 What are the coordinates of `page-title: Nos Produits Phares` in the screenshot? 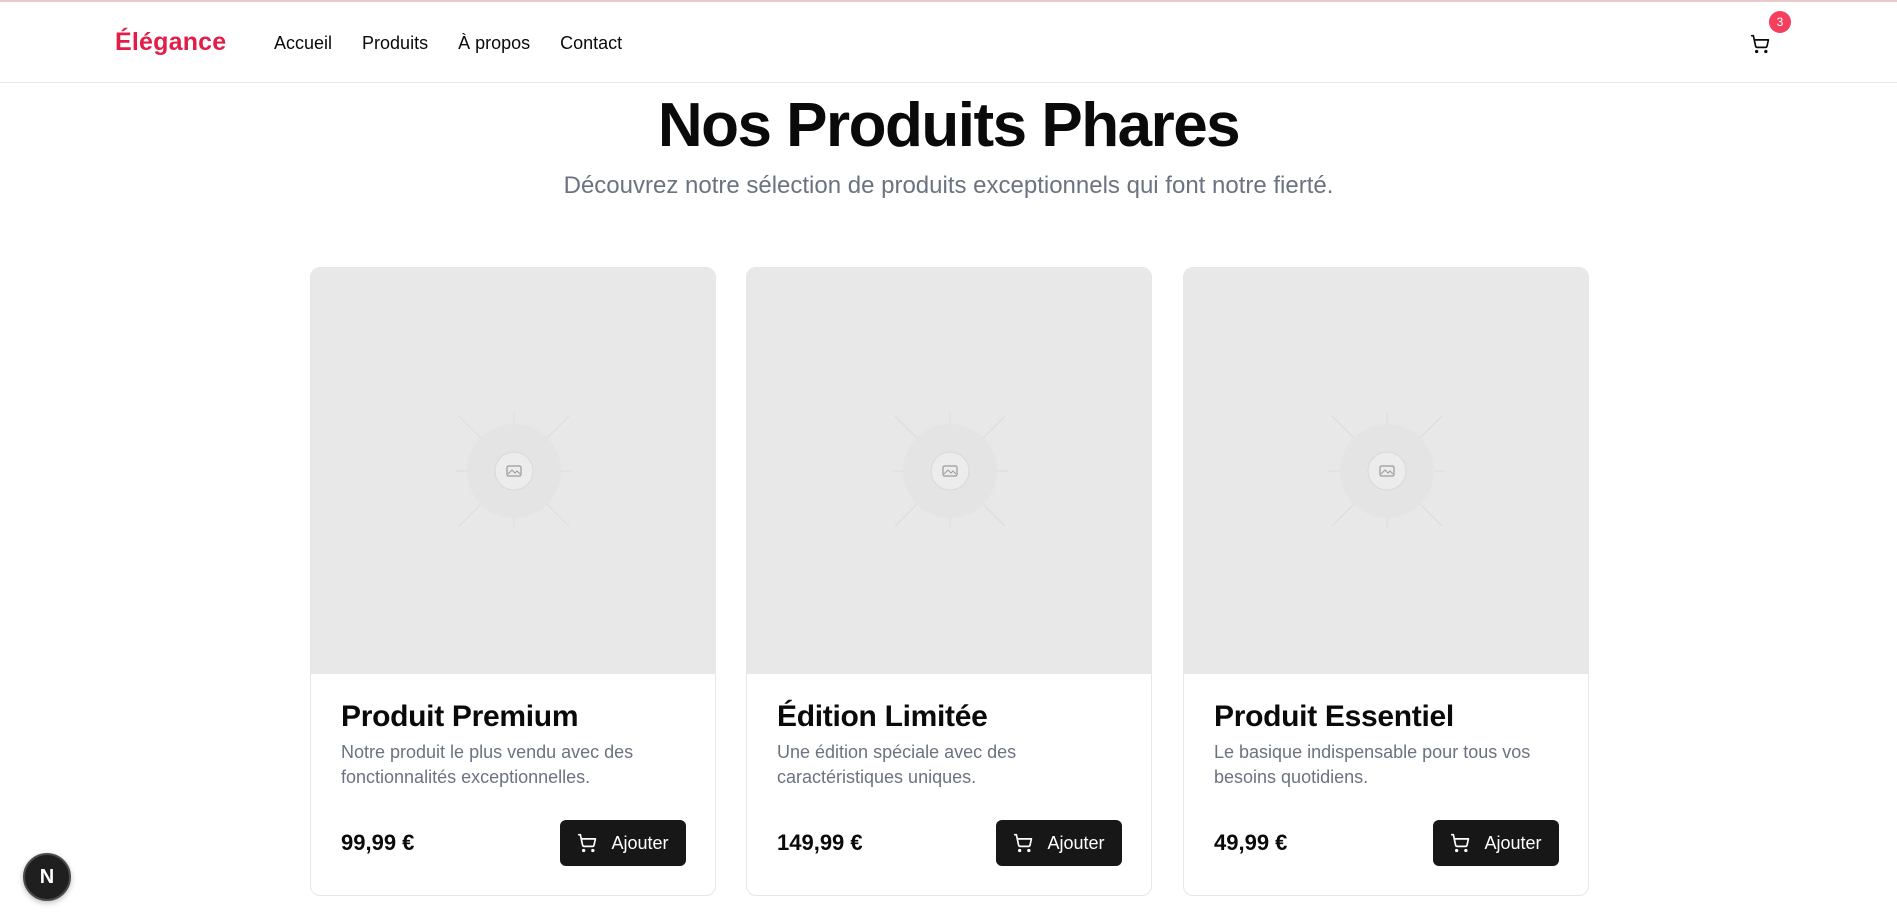 It's located at (949, 125).